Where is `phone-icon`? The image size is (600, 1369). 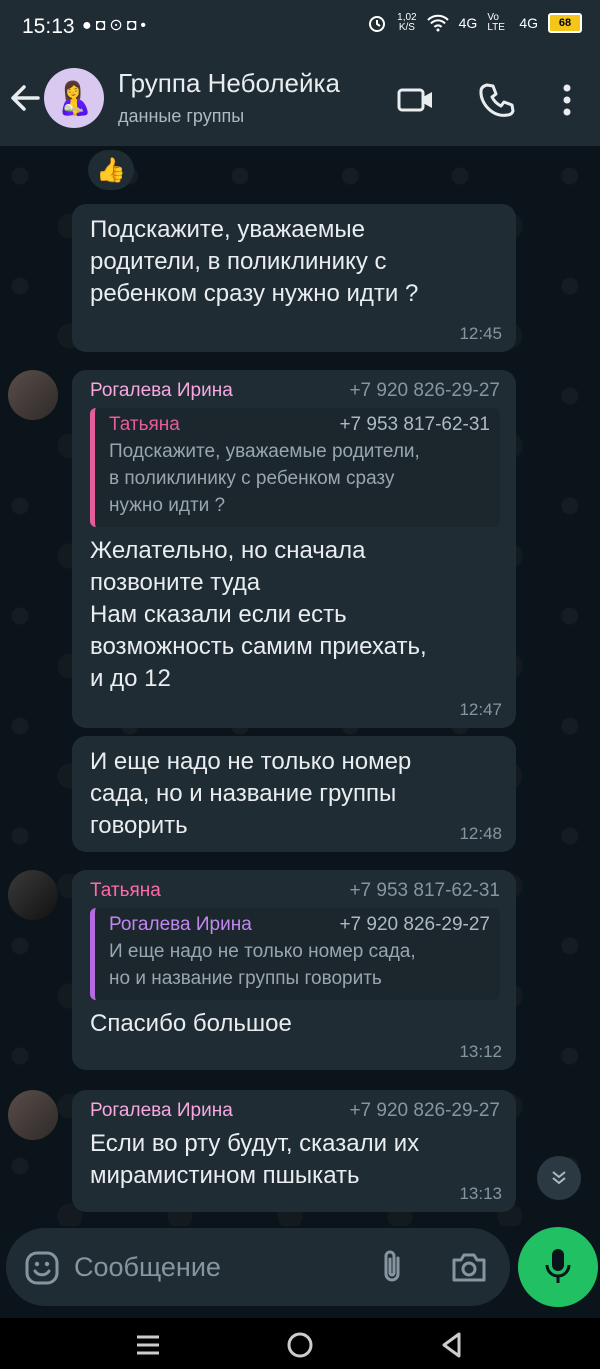
phone-icon is located at coordinates (498, 100).